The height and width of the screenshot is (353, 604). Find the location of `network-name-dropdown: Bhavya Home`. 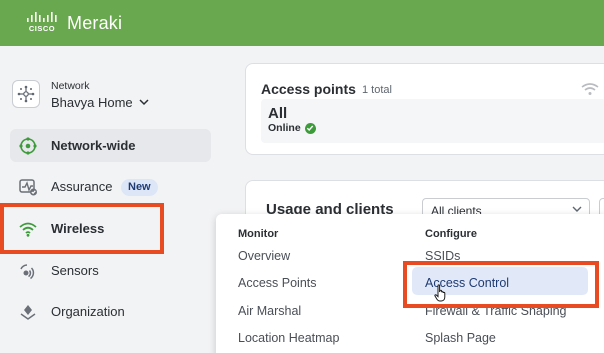

network-name-dropdown: Bhavya Home is located at coordinates (100, 102).